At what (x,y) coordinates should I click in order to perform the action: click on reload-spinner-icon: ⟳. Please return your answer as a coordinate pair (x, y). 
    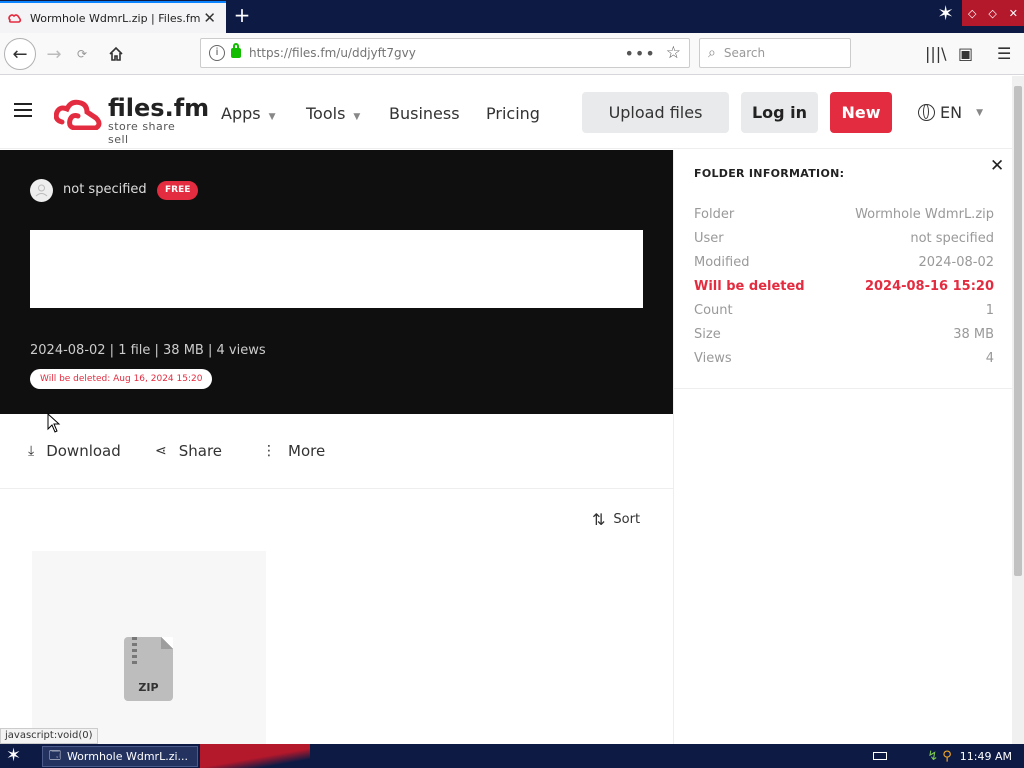
    Looking at the image, I should click on (82, 54).